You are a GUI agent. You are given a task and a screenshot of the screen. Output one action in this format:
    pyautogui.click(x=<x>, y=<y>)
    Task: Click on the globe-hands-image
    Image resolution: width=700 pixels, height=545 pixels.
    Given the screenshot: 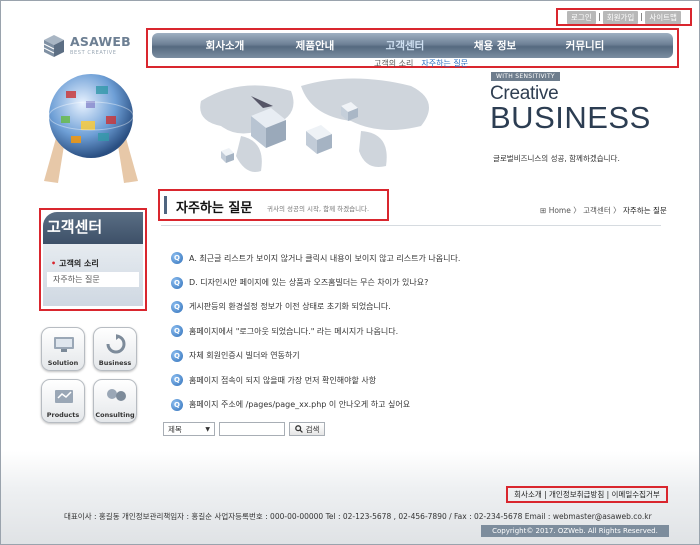 What is the action you would take?
    pyautogui.click(x=91, y=128)
    